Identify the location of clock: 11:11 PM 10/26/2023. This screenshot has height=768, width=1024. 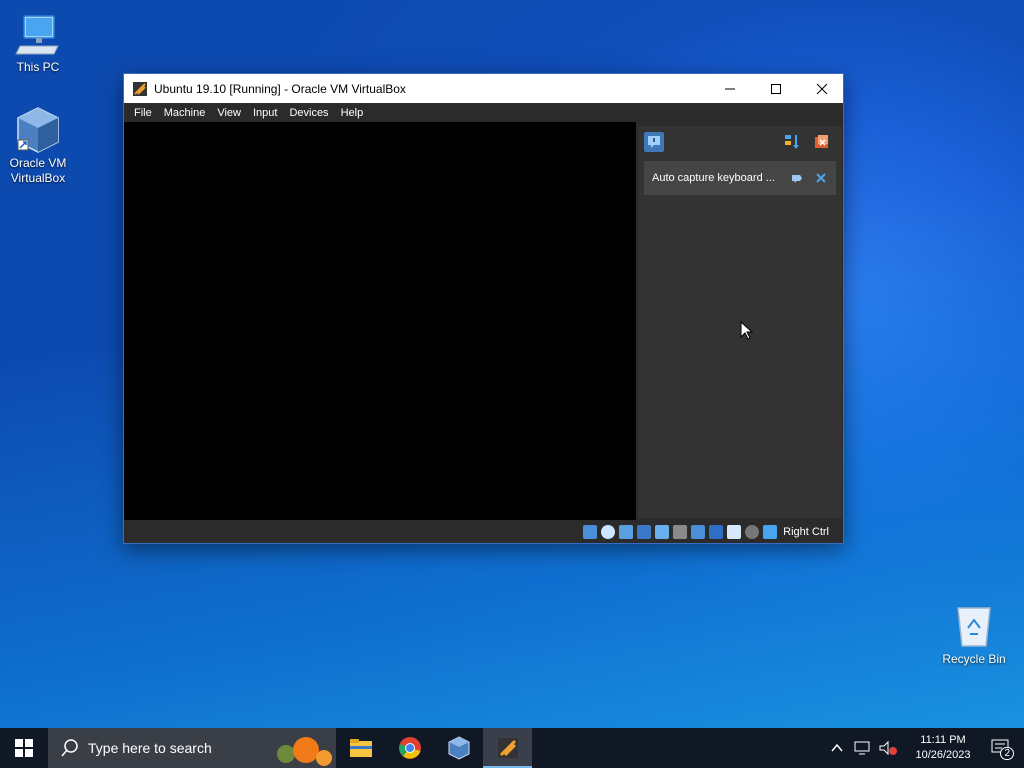
(943, 748).